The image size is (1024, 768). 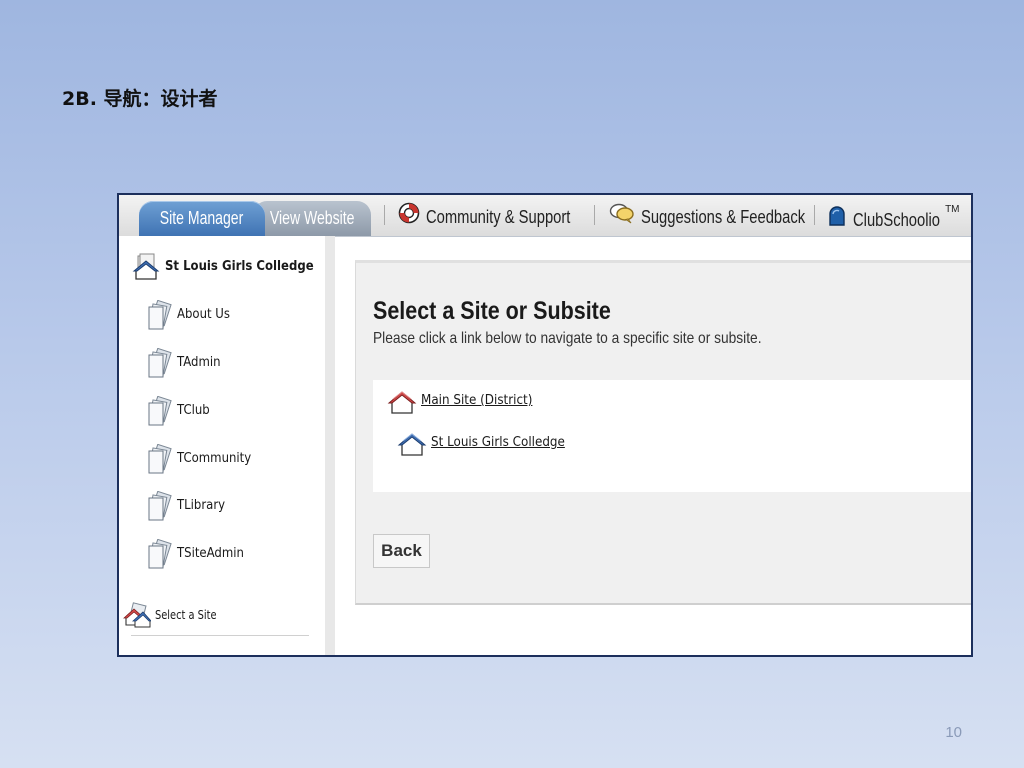 What do you see at coordinates (401, 551) in the screenshot?
I see `back-button: Back` at bounding box center [401, 551].